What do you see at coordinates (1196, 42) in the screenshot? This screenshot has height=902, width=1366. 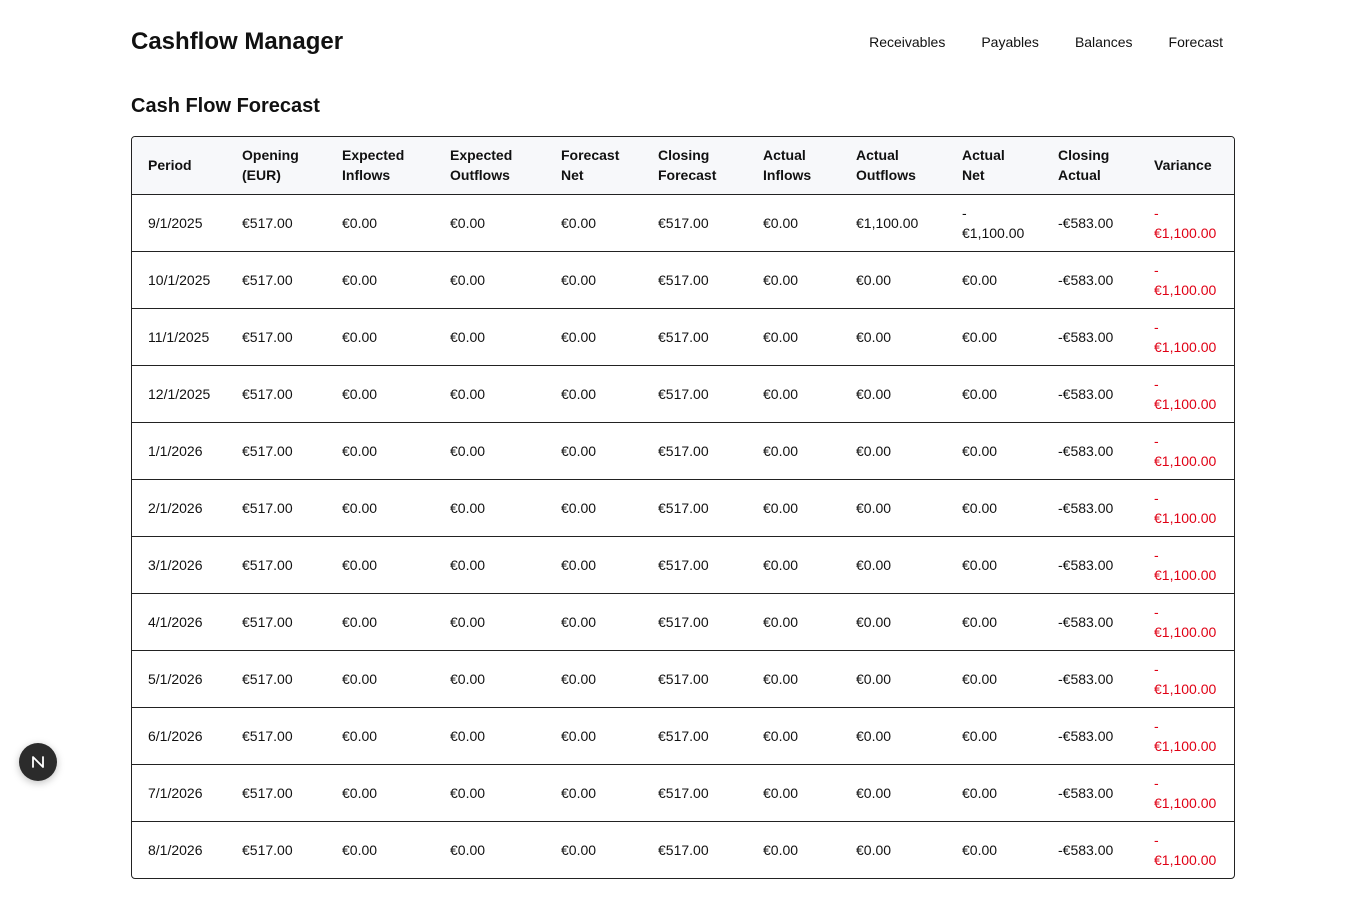 I see `nav-item-forecast: Forecast` at bounding box center [1196, 42].